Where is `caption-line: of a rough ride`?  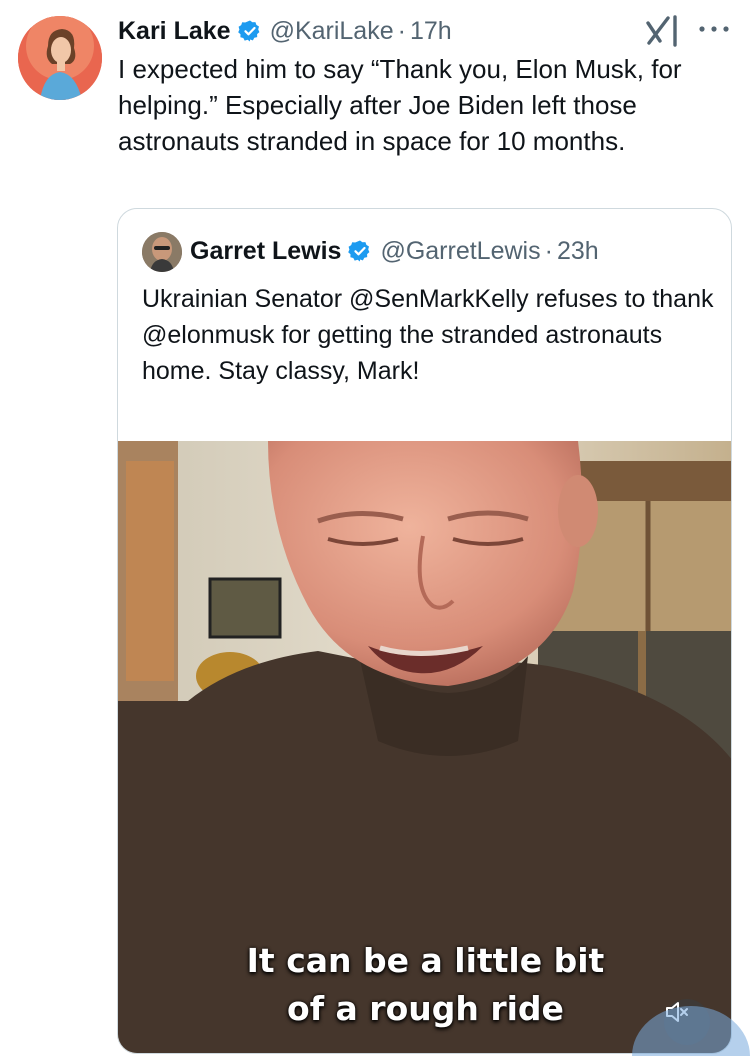
caption-line: of a rough ride is located at coordinates (425, 1008).